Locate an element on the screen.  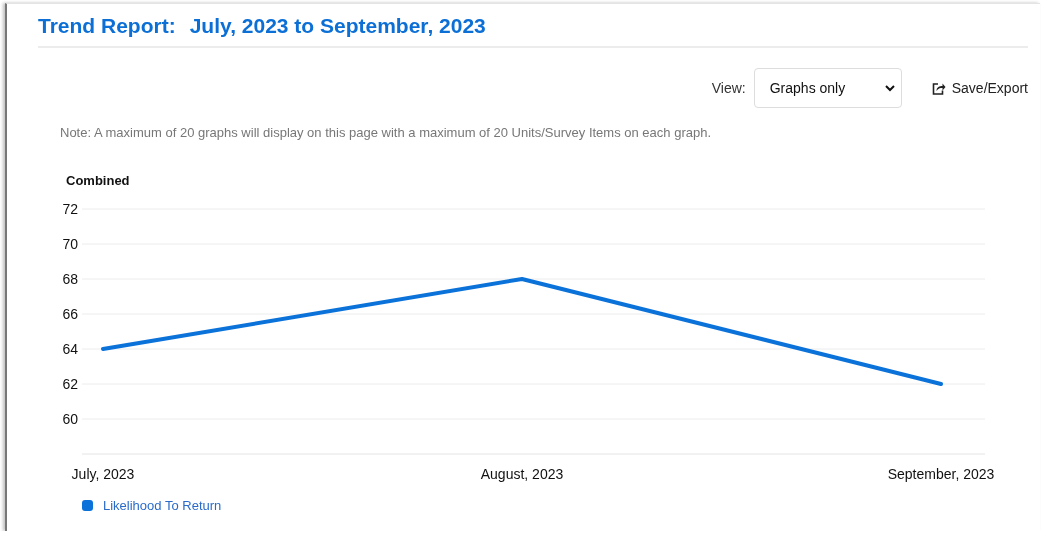
y-axis-label: 68 is located at coordinates (70, 279).